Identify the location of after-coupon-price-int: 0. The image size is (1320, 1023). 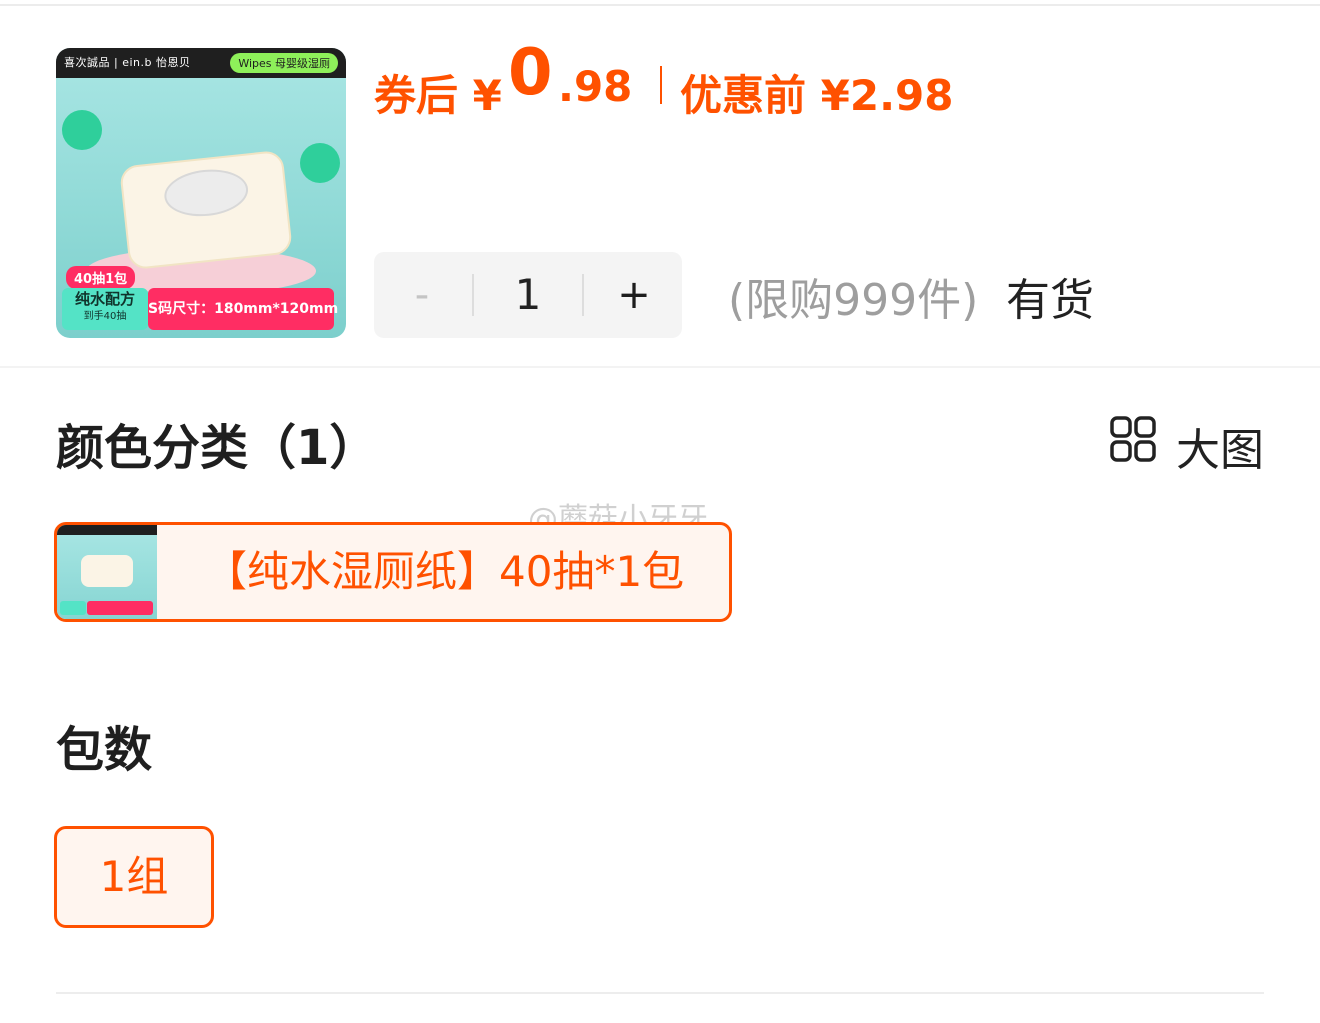
(530, 73).